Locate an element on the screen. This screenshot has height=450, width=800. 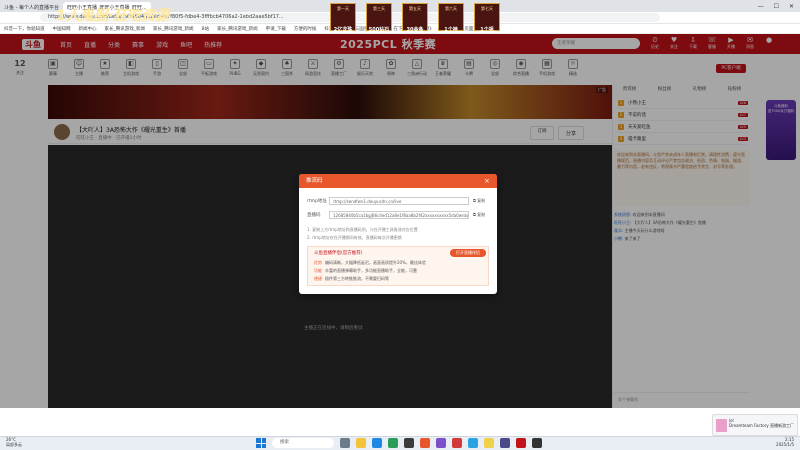
guide-tag: 优势 is located at coordinates (318, 262).